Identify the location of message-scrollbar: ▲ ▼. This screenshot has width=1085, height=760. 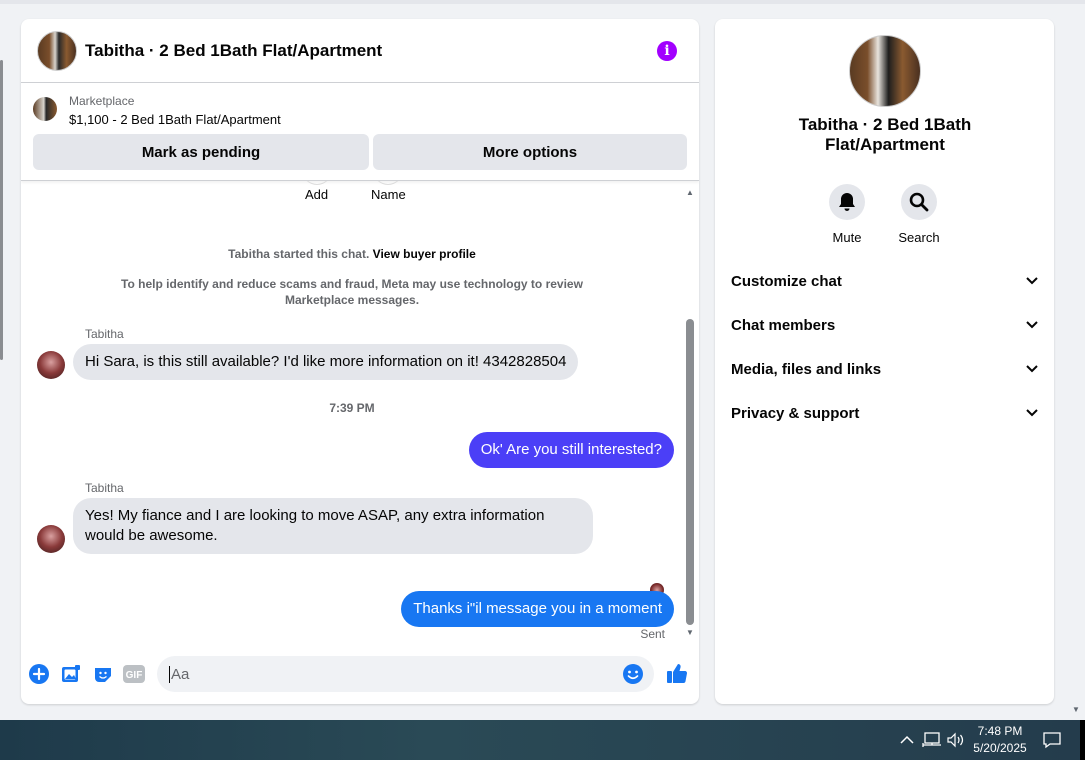
(690, 413).